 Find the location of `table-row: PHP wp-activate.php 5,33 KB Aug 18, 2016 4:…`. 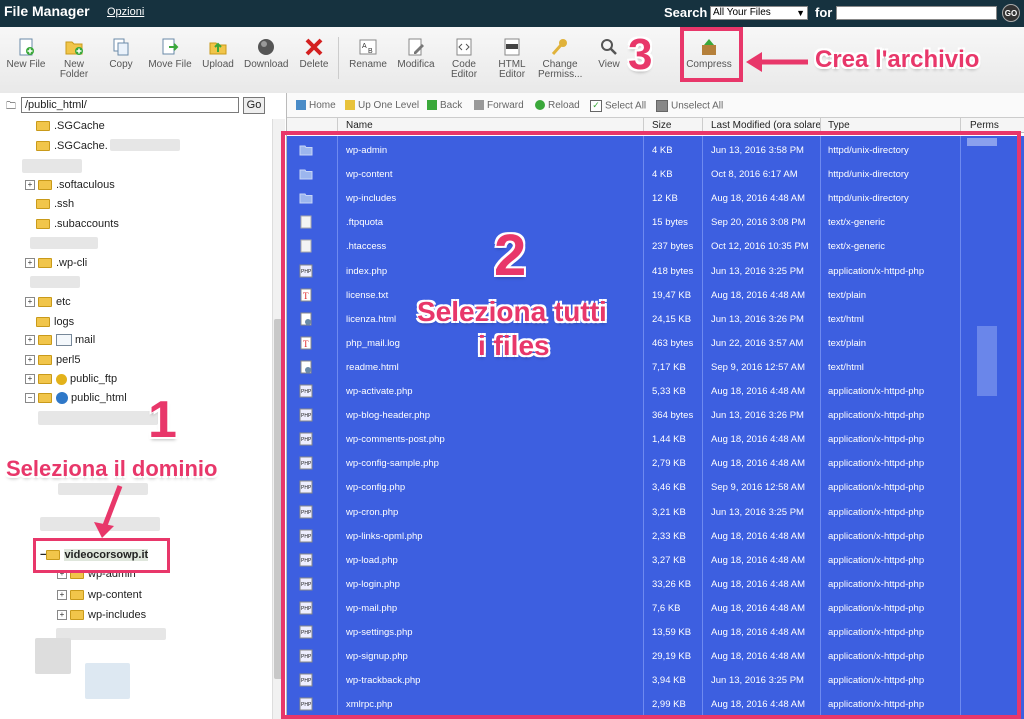

table-row: PHP wp-activate.php 5,33 KB Aug 18, 2016 4:… is located at coordinates (655, 391).